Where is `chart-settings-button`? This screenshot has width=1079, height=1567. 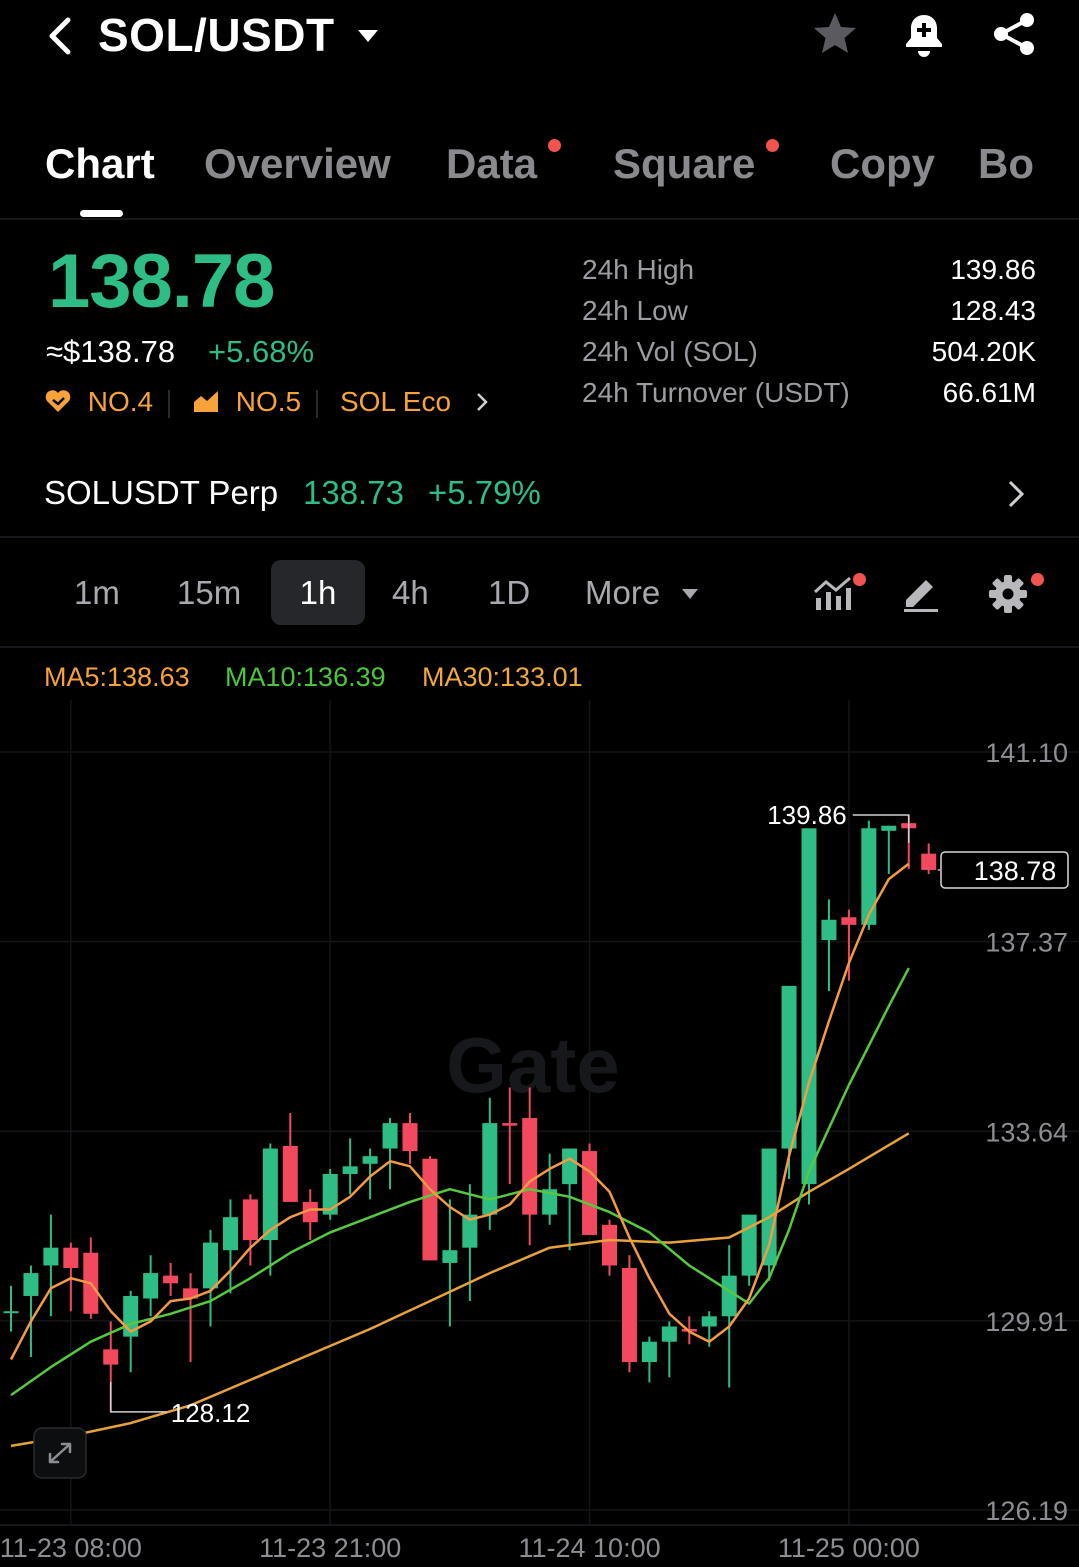 chart-settings-button is located at coordinates (1008, 594).